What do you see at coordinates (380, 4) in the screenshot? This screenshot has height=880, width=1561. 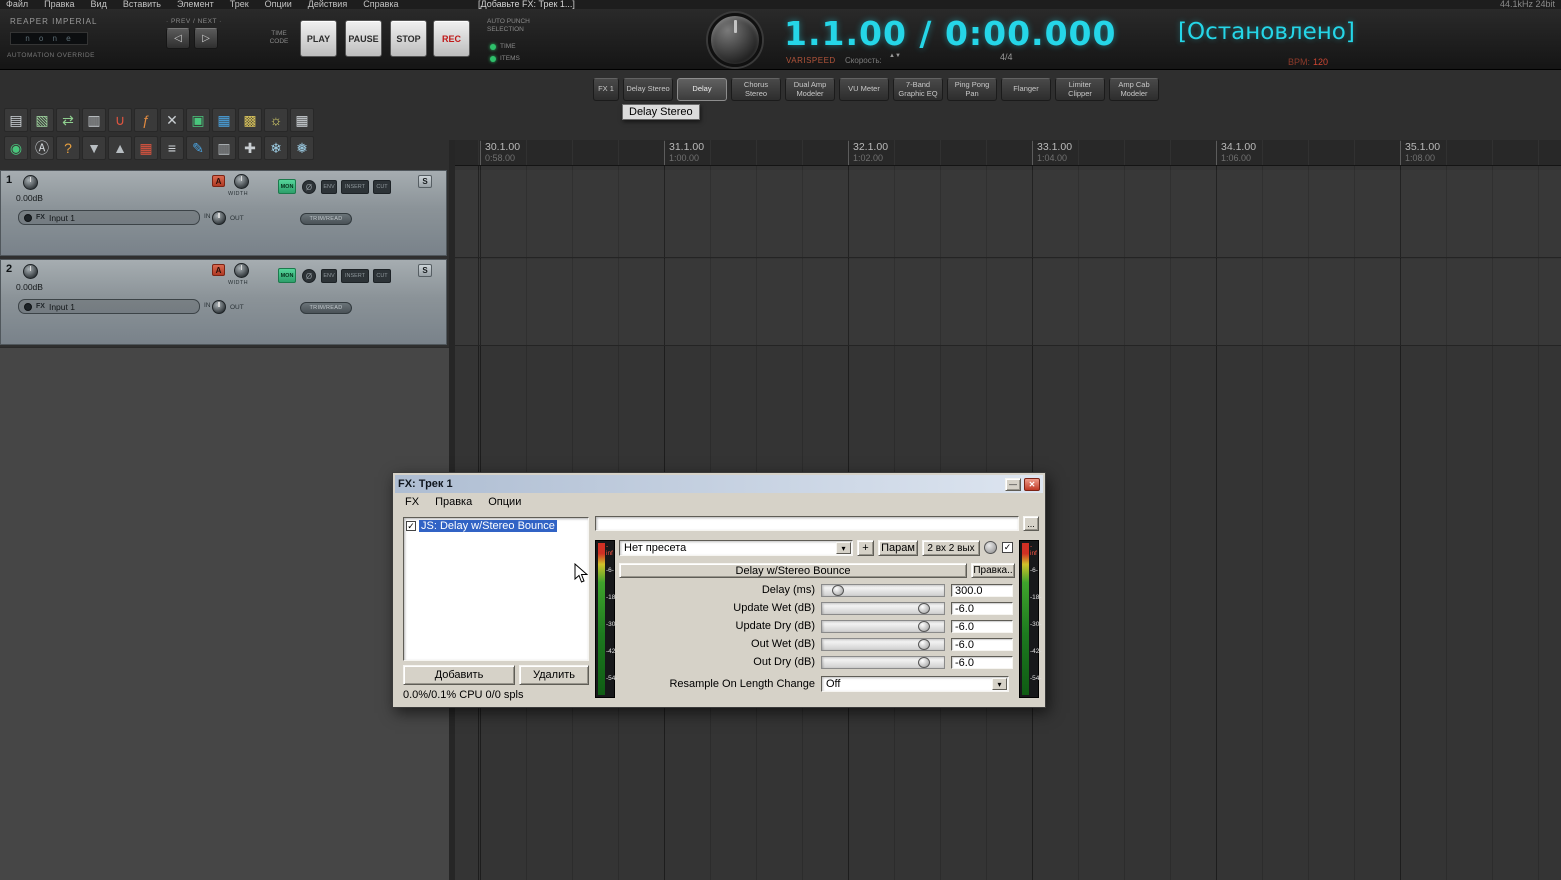 I see `menubar-item-8: Справка` at bounding box center [380, 4].